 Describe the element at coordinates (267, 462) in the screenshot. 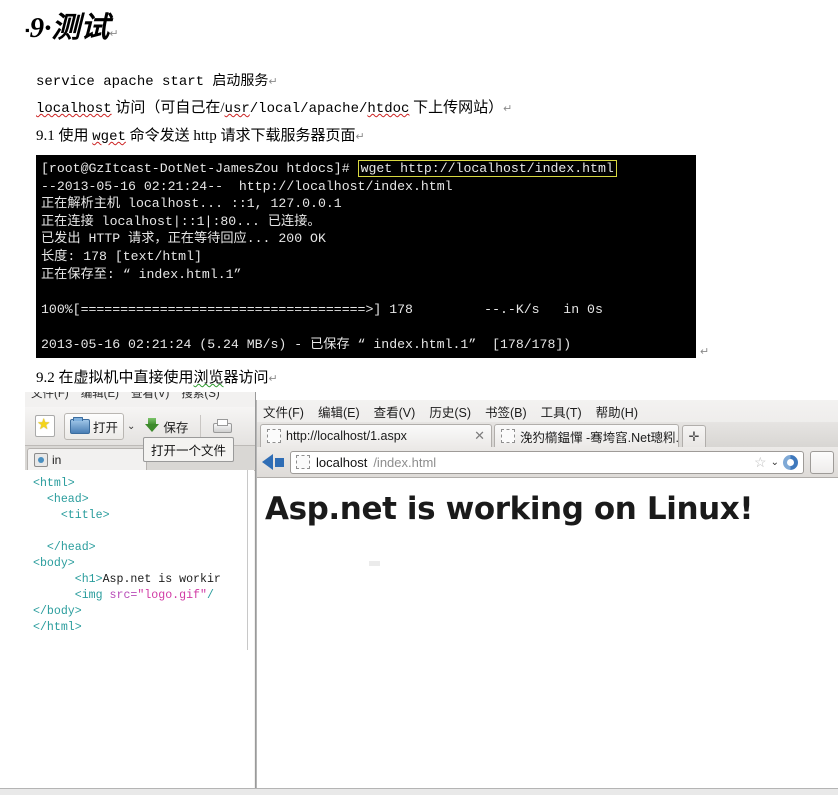

I see `back-arrow-icon` at that location.